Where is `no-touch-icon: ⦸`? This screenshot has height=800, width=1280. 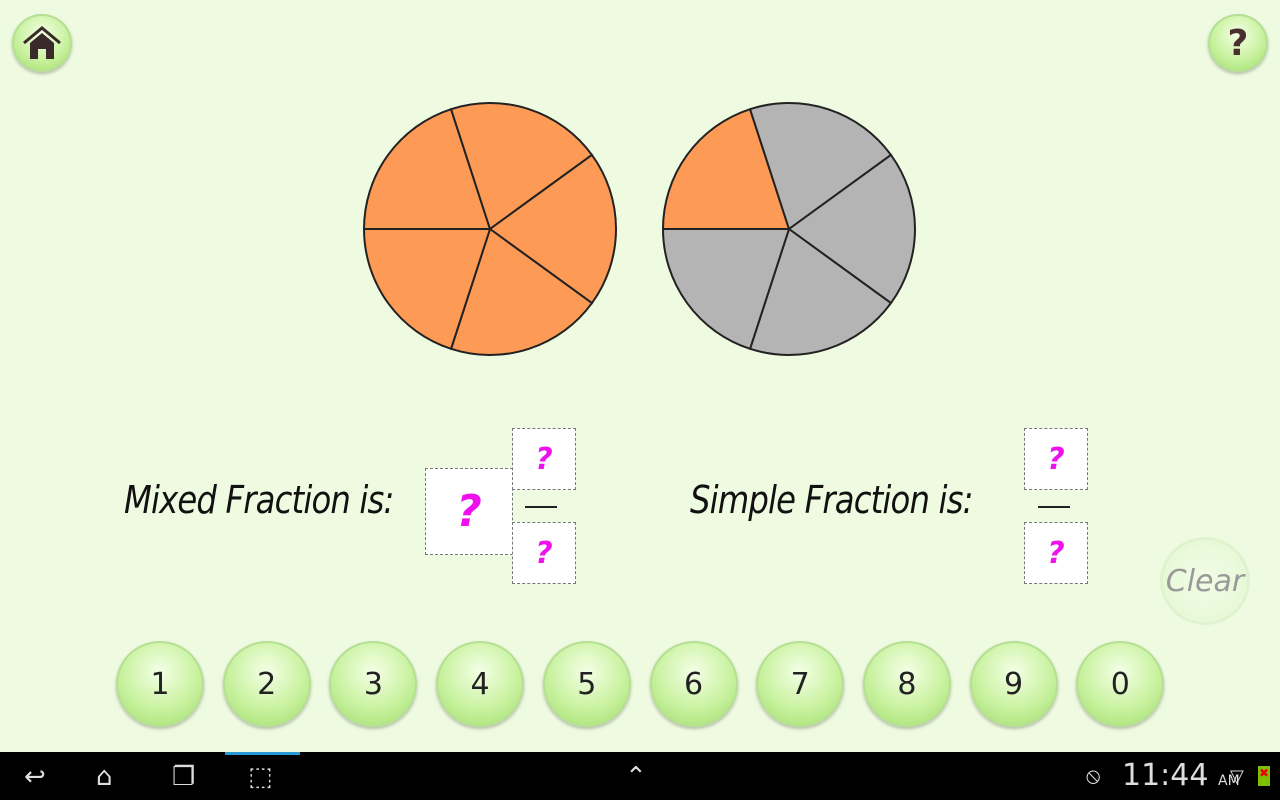
no-touch-icon: ⦸ is located at coordinates (1093, 776).